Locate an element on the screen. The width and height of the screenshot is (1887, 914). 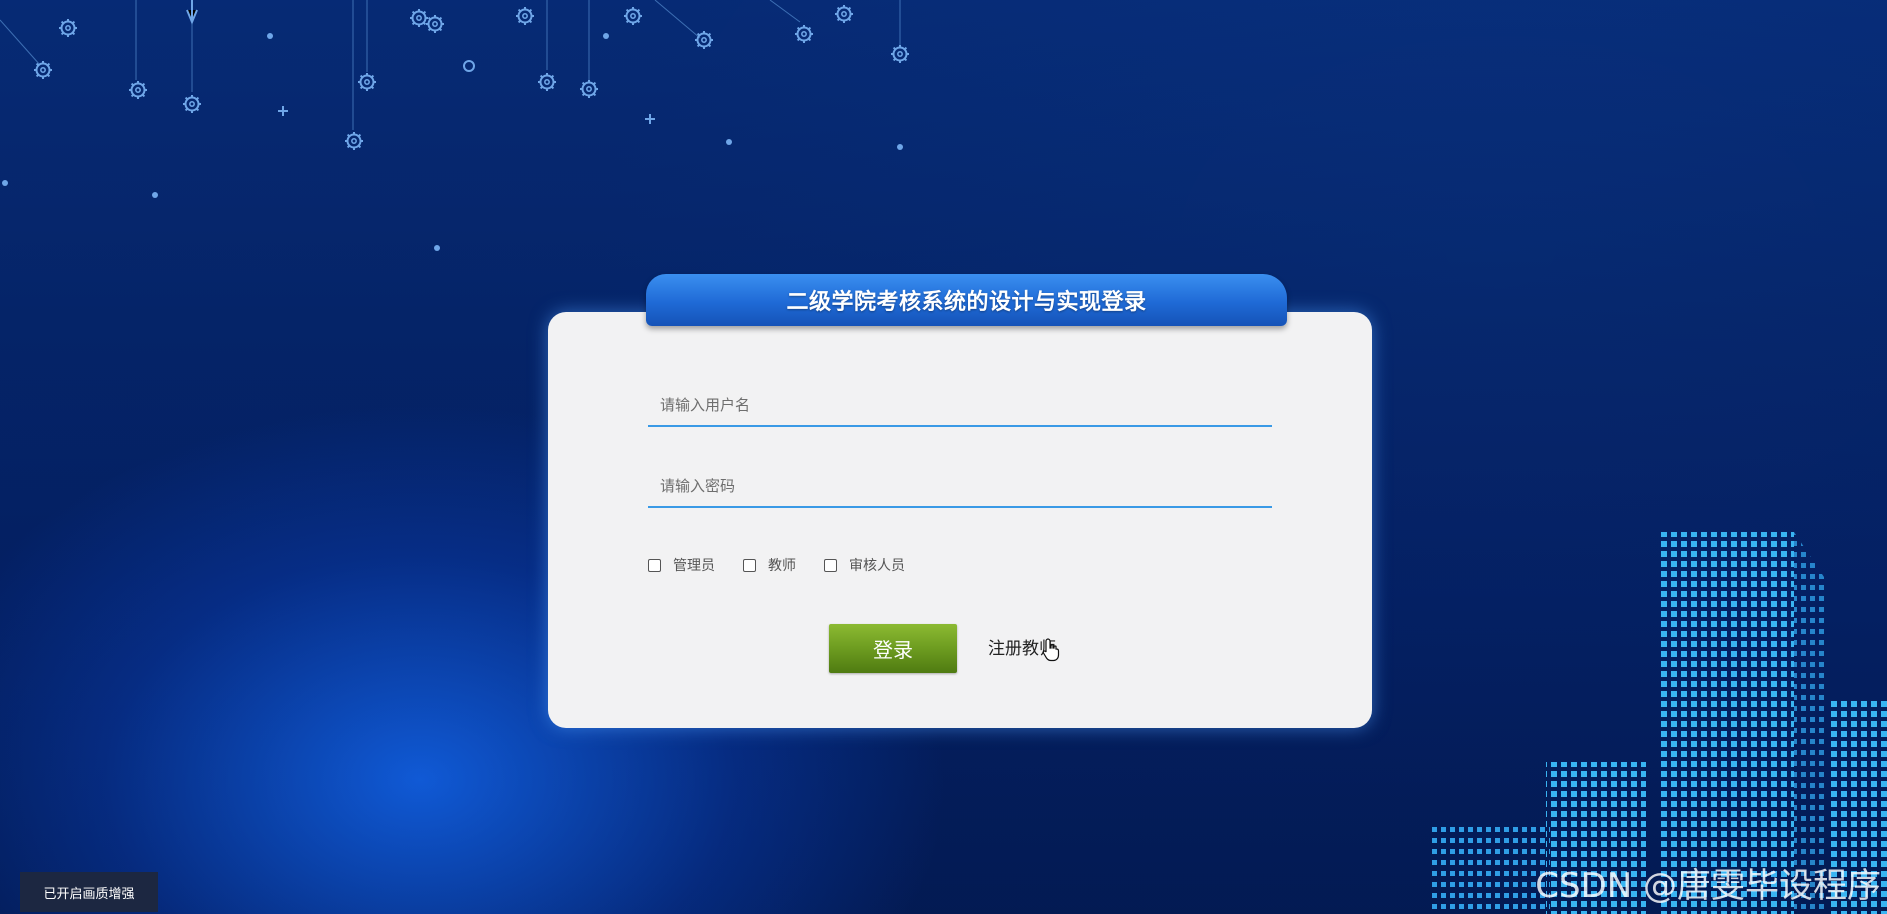
password-field-wrapper is located at coordinates (960, 487).